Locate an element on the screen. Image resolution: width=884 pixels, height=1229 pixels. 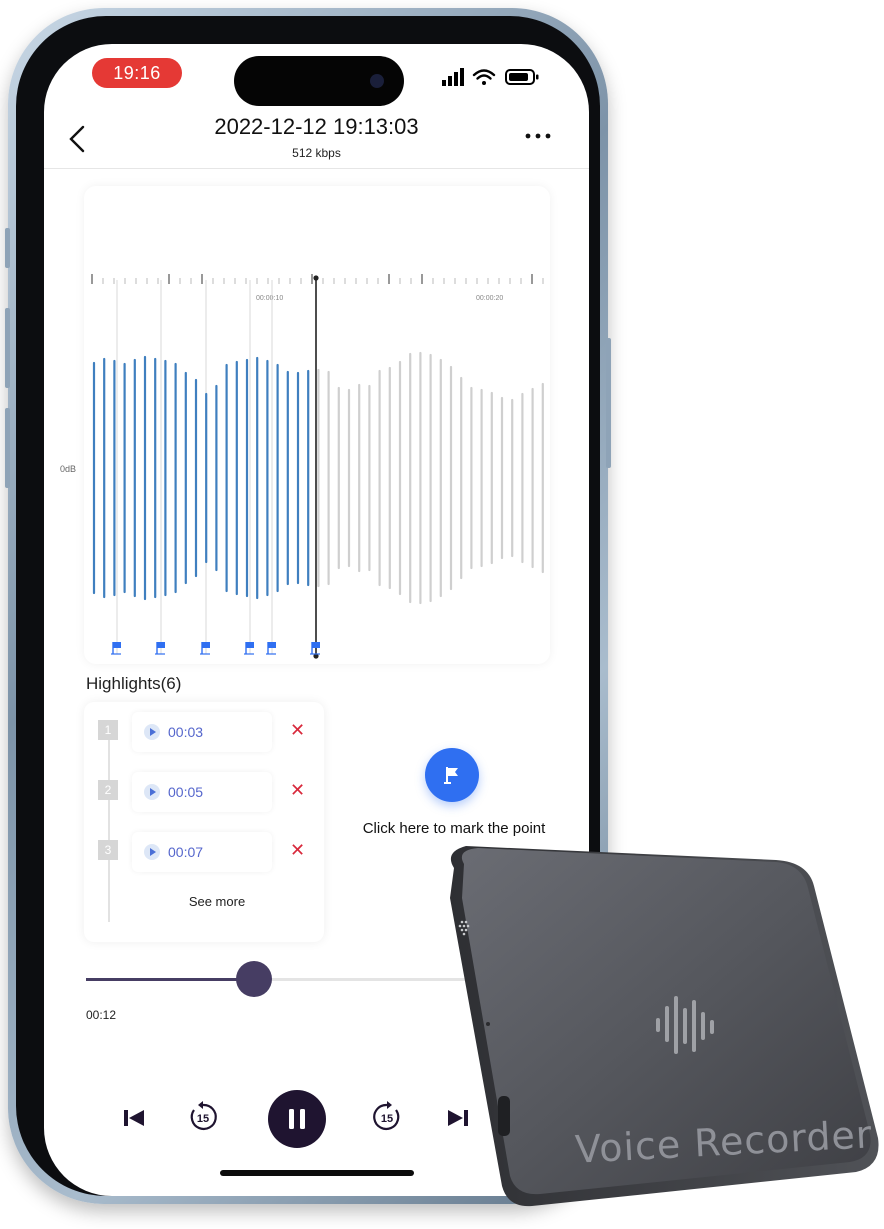
volume-up-button is located at coordinates (7, 348).